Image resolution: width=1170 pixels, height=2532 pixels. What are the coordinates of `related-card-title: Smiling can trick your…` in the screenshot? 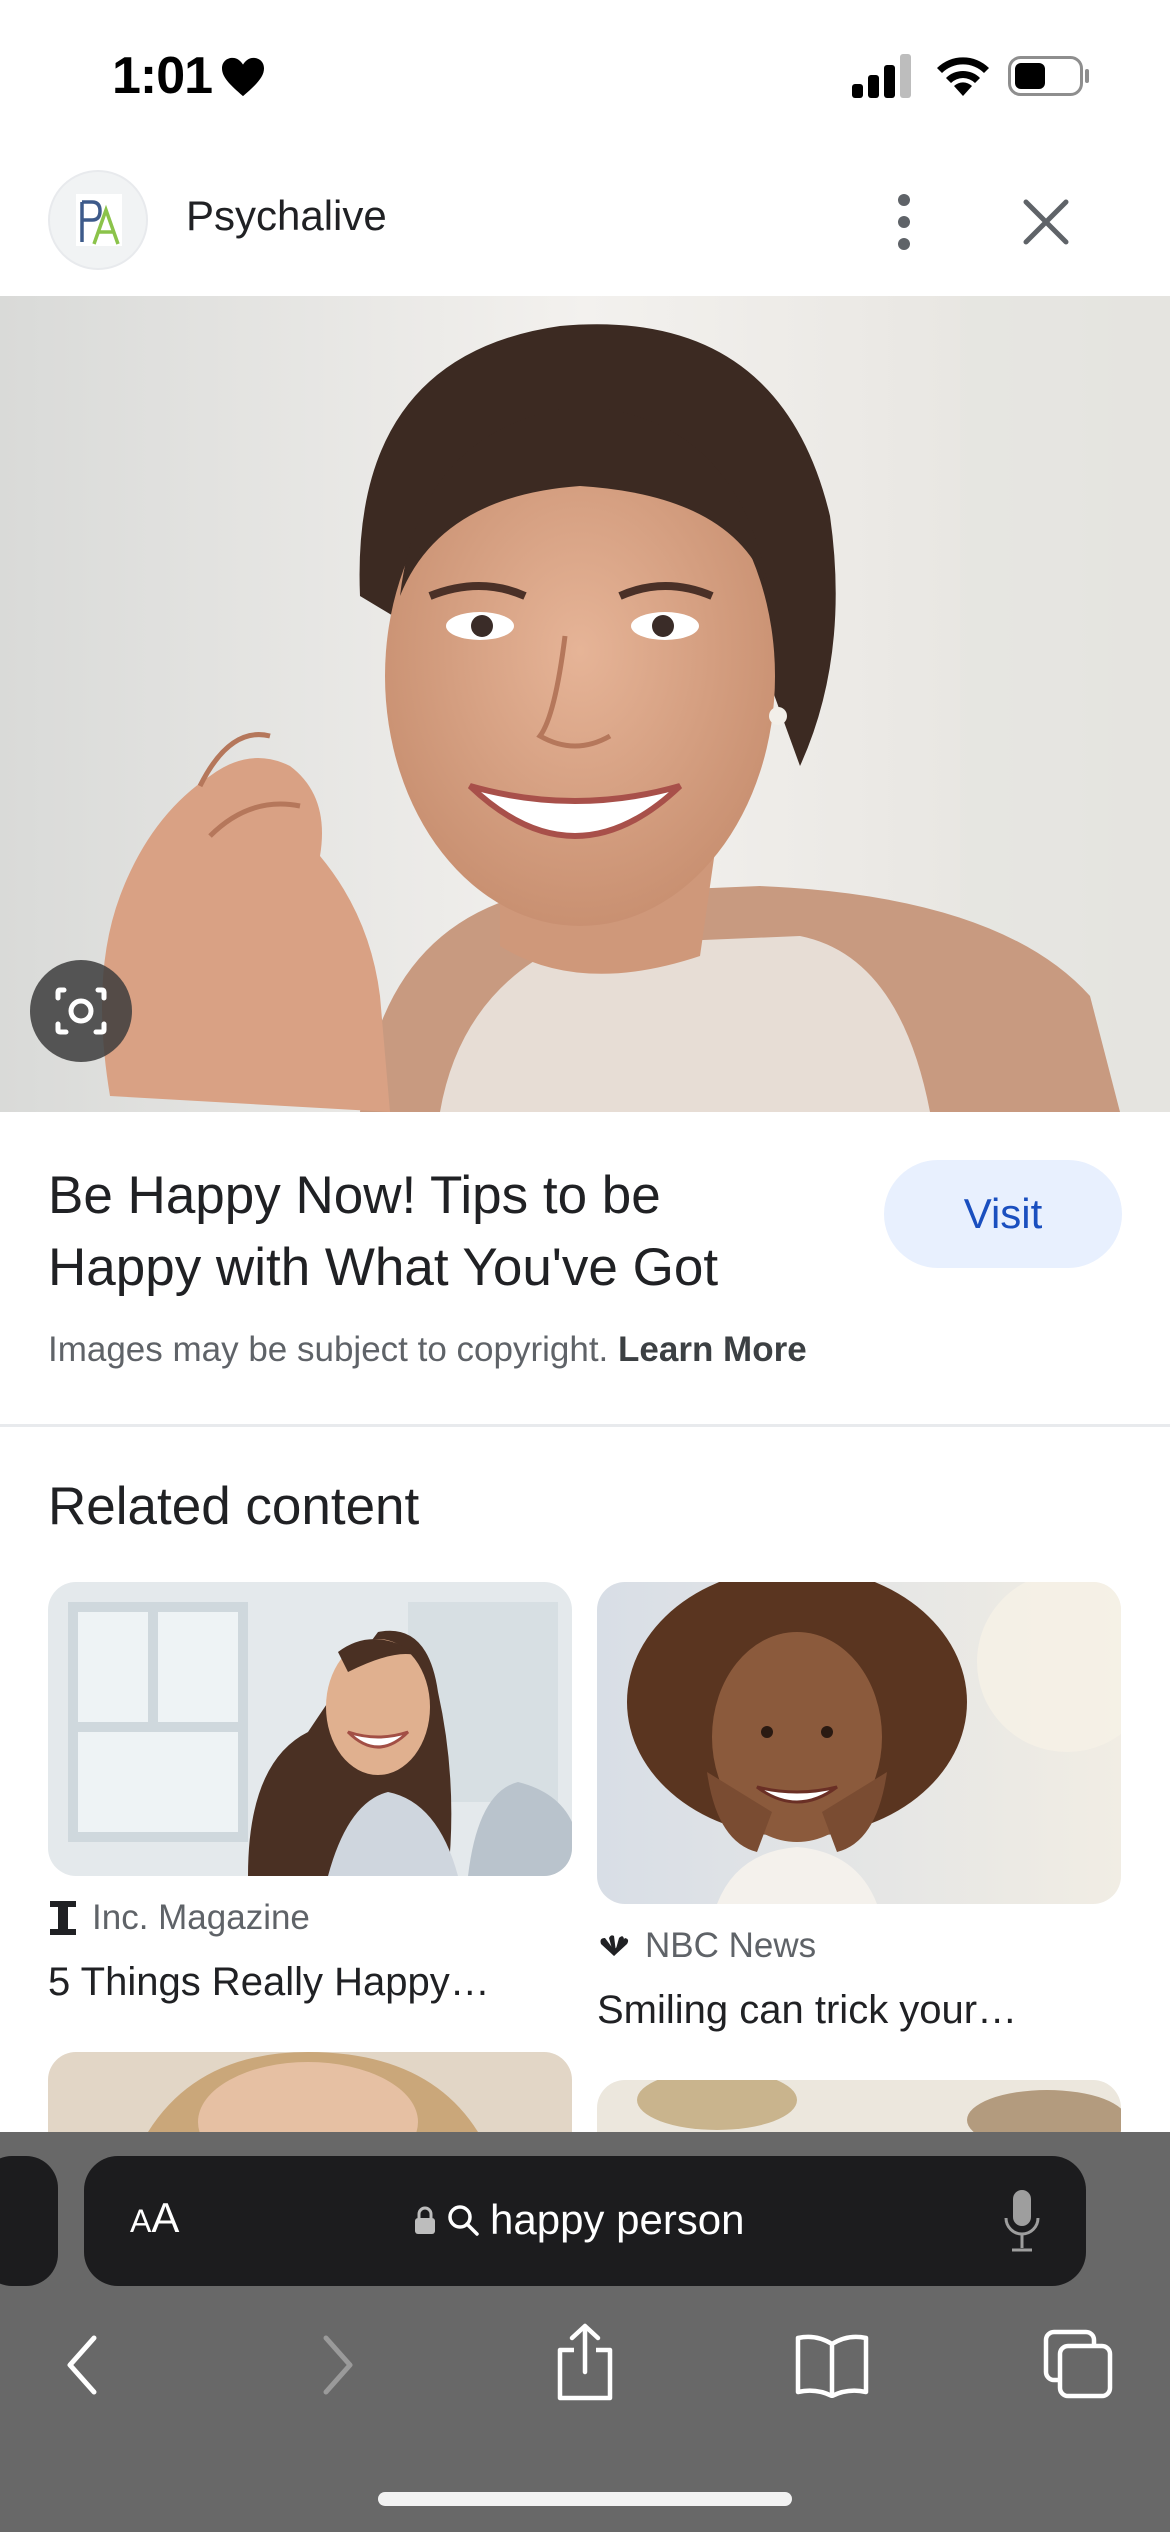 It's located at (859, 2010).